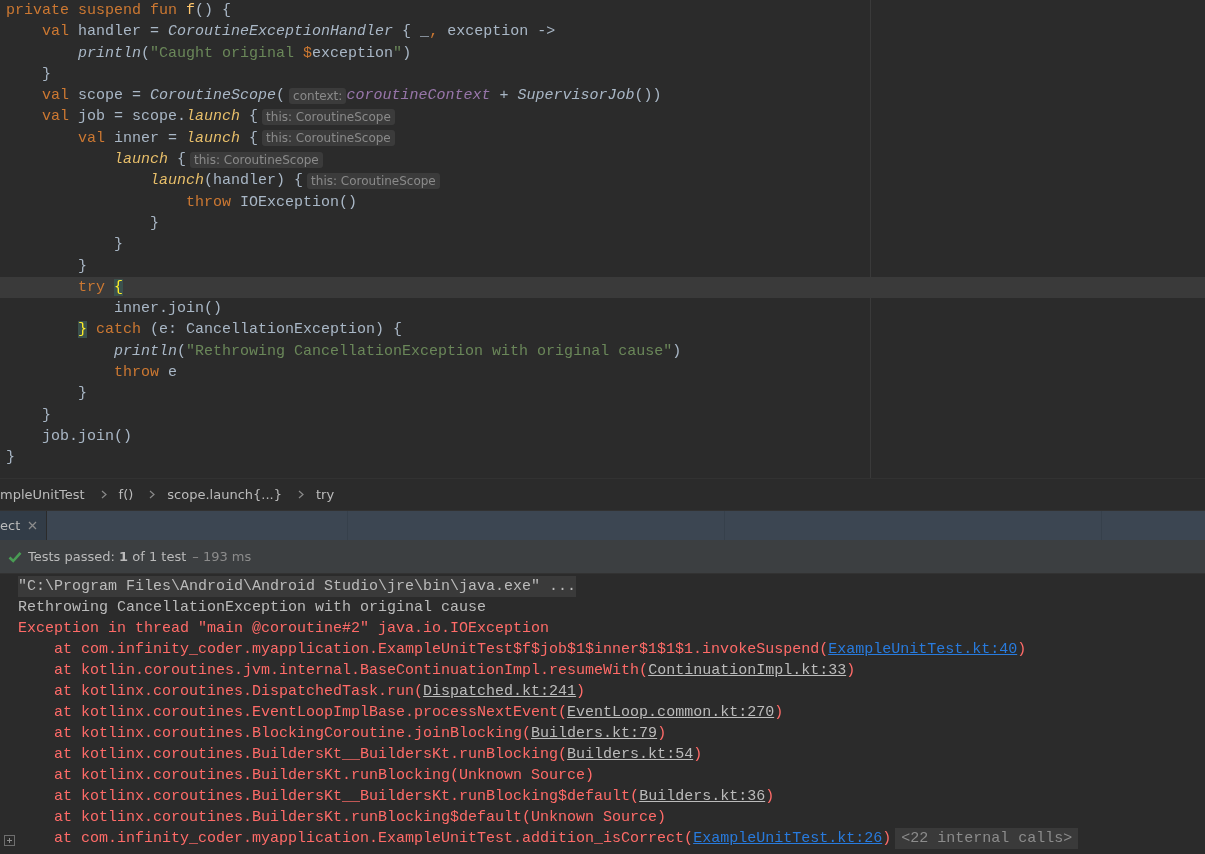 This screenshot has height=854, width=1205. Describe the element at coordinates (33, 525) in the screenshot. I see `close-icon` at that location.